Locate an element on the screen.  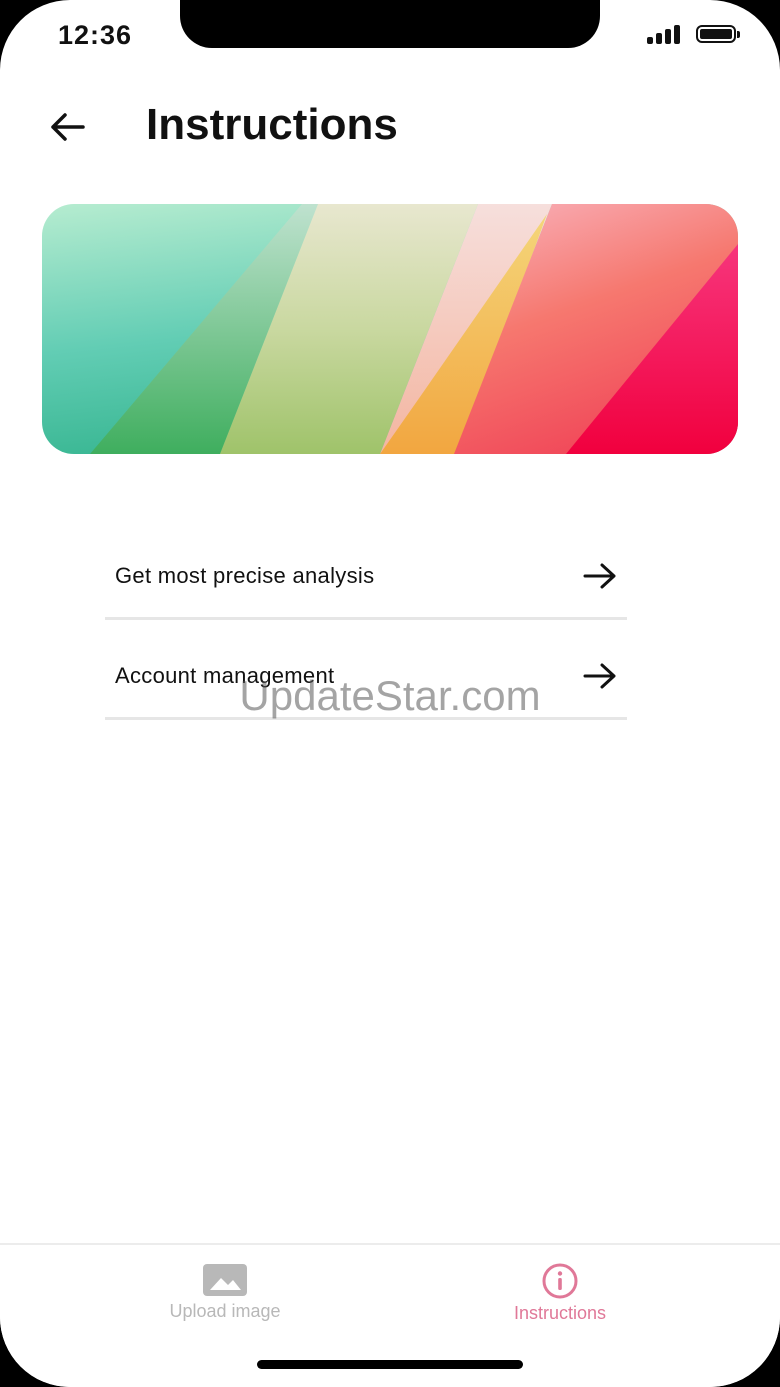
menu-item-precise-analysis: Get most precise analysis is located at coordinates (366, 577).